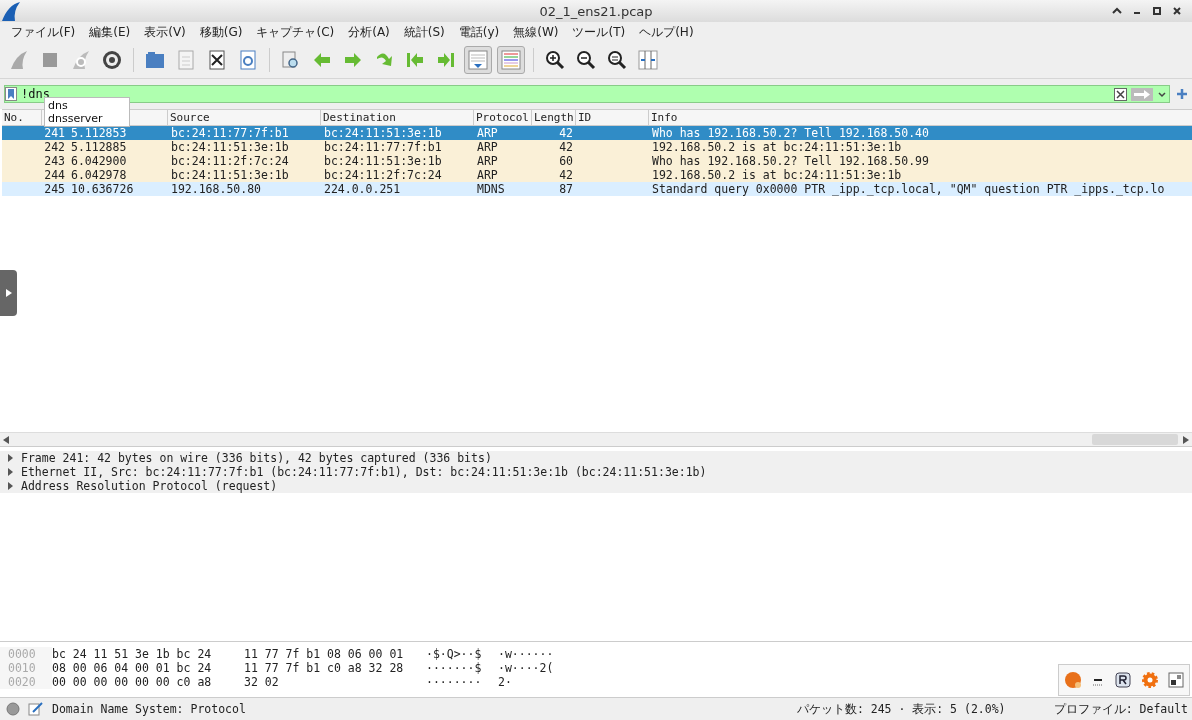 The width and height of the screenshot is (1192, 720). Describe the element at coordinates (597, 133) in the screenshot. I see `packet-row: 241 5.112853 bc:24:11:77:7f:b1 bc:24:11:51:3e:1b ARP 42 Who has 192.168.50.2? Tell 192.168.50.40` at that location.